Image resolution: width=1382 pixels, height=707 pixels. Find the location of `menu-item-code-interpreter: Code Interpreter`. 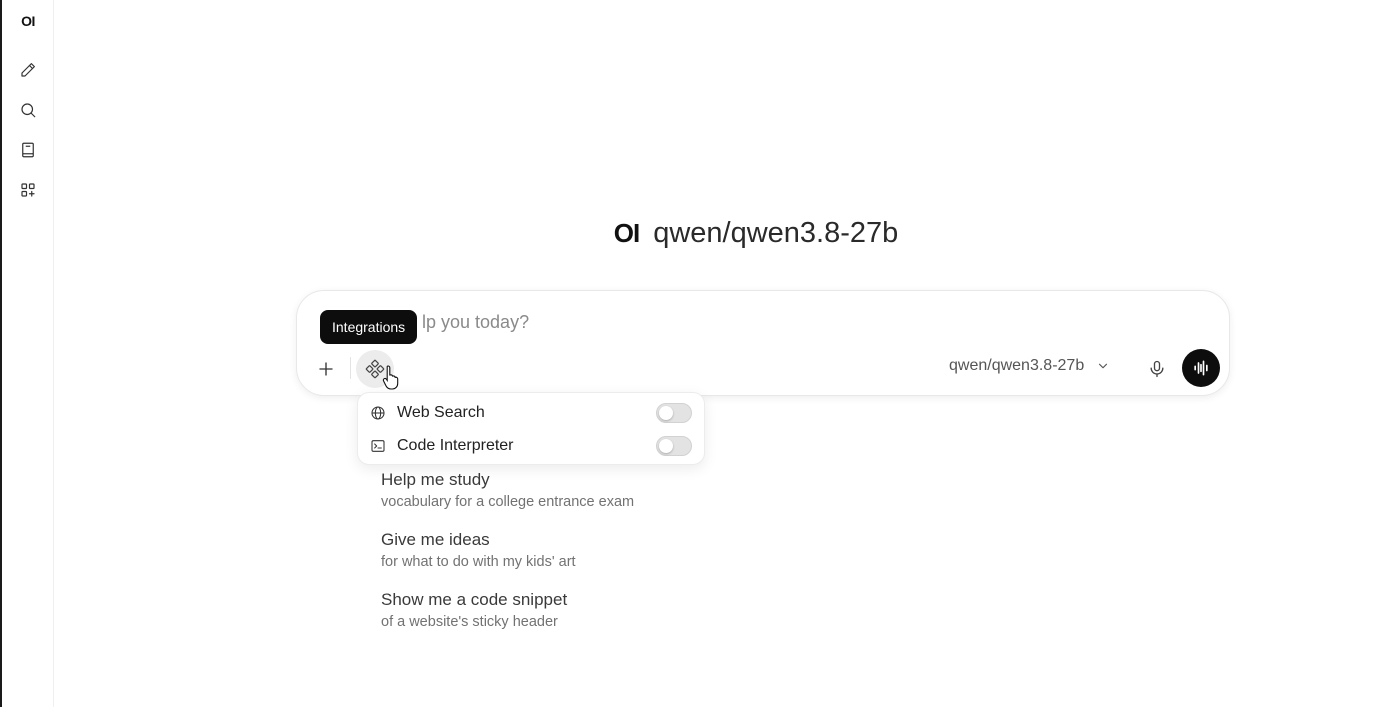

menu-item-code-interpreter: Code Interpreter is located at coordinates (532, 446).